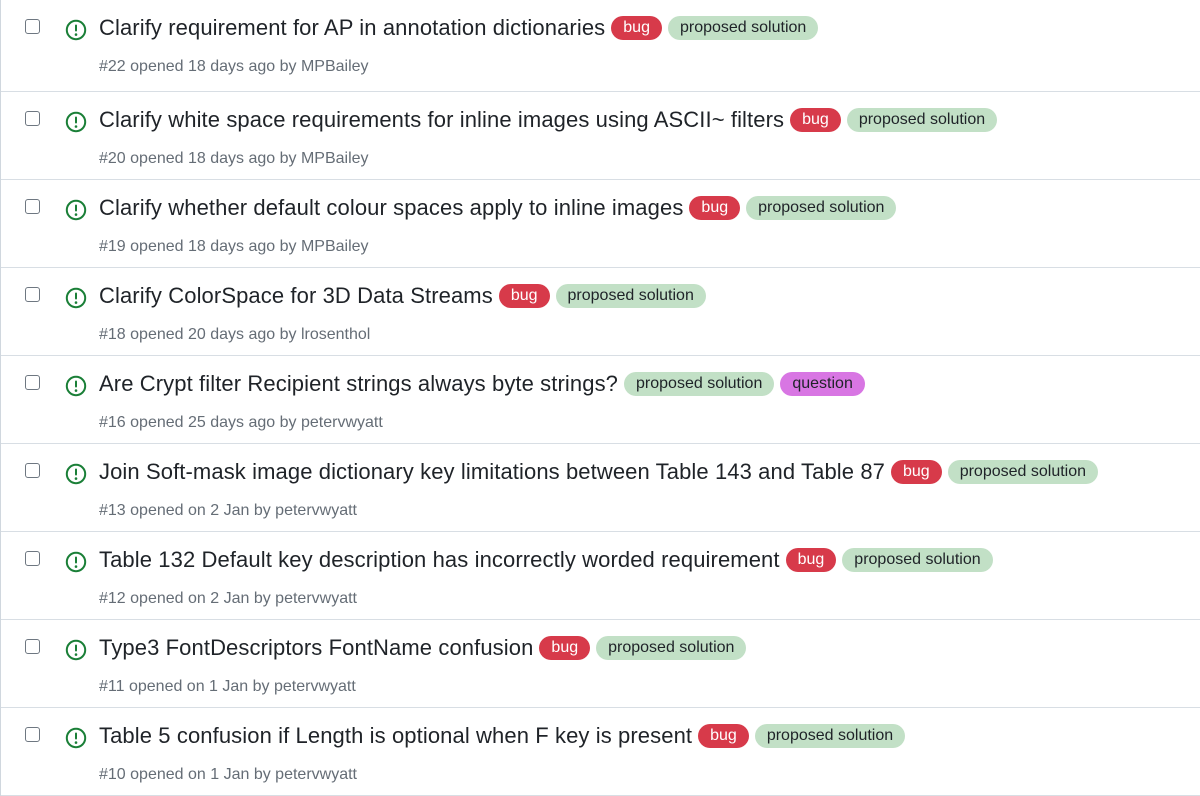 The image size is (1200, 796). I want to click on issue-author-link: lrosenthol, so click(335, 334).